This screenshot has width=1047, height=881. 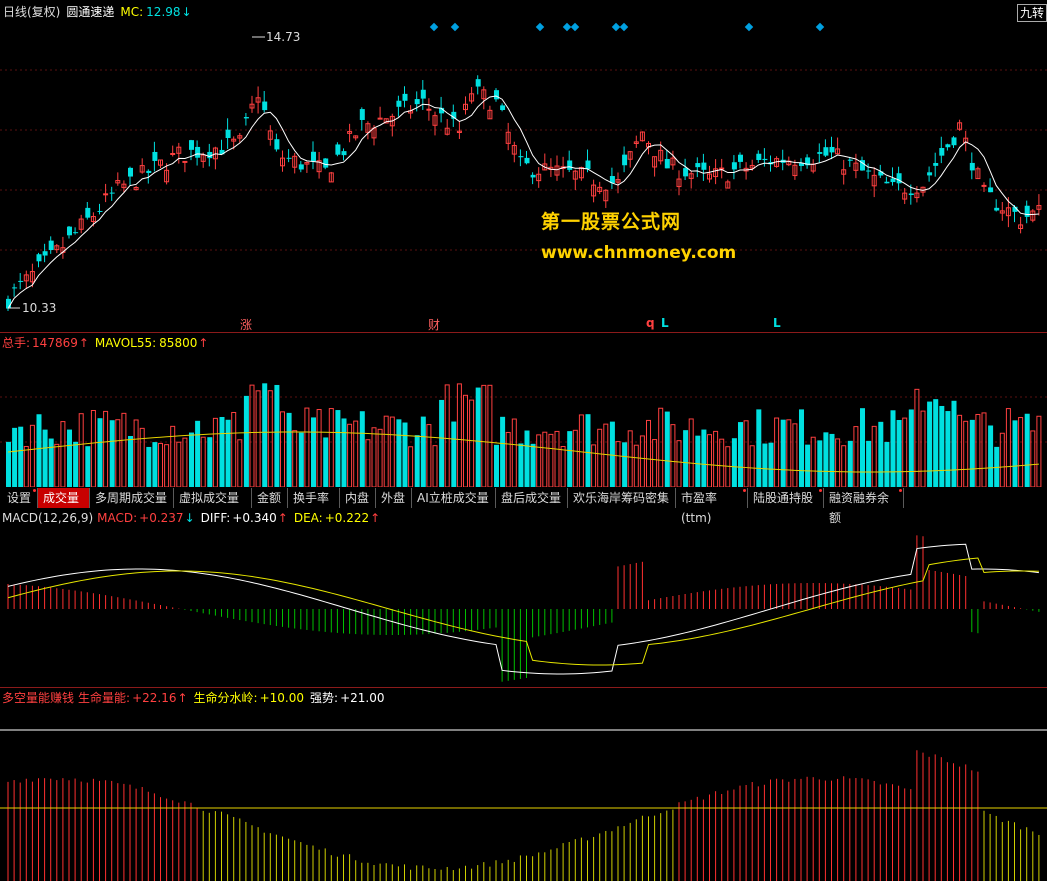 I want to click on diff-value: +0.340, so click(x=254, y=518).